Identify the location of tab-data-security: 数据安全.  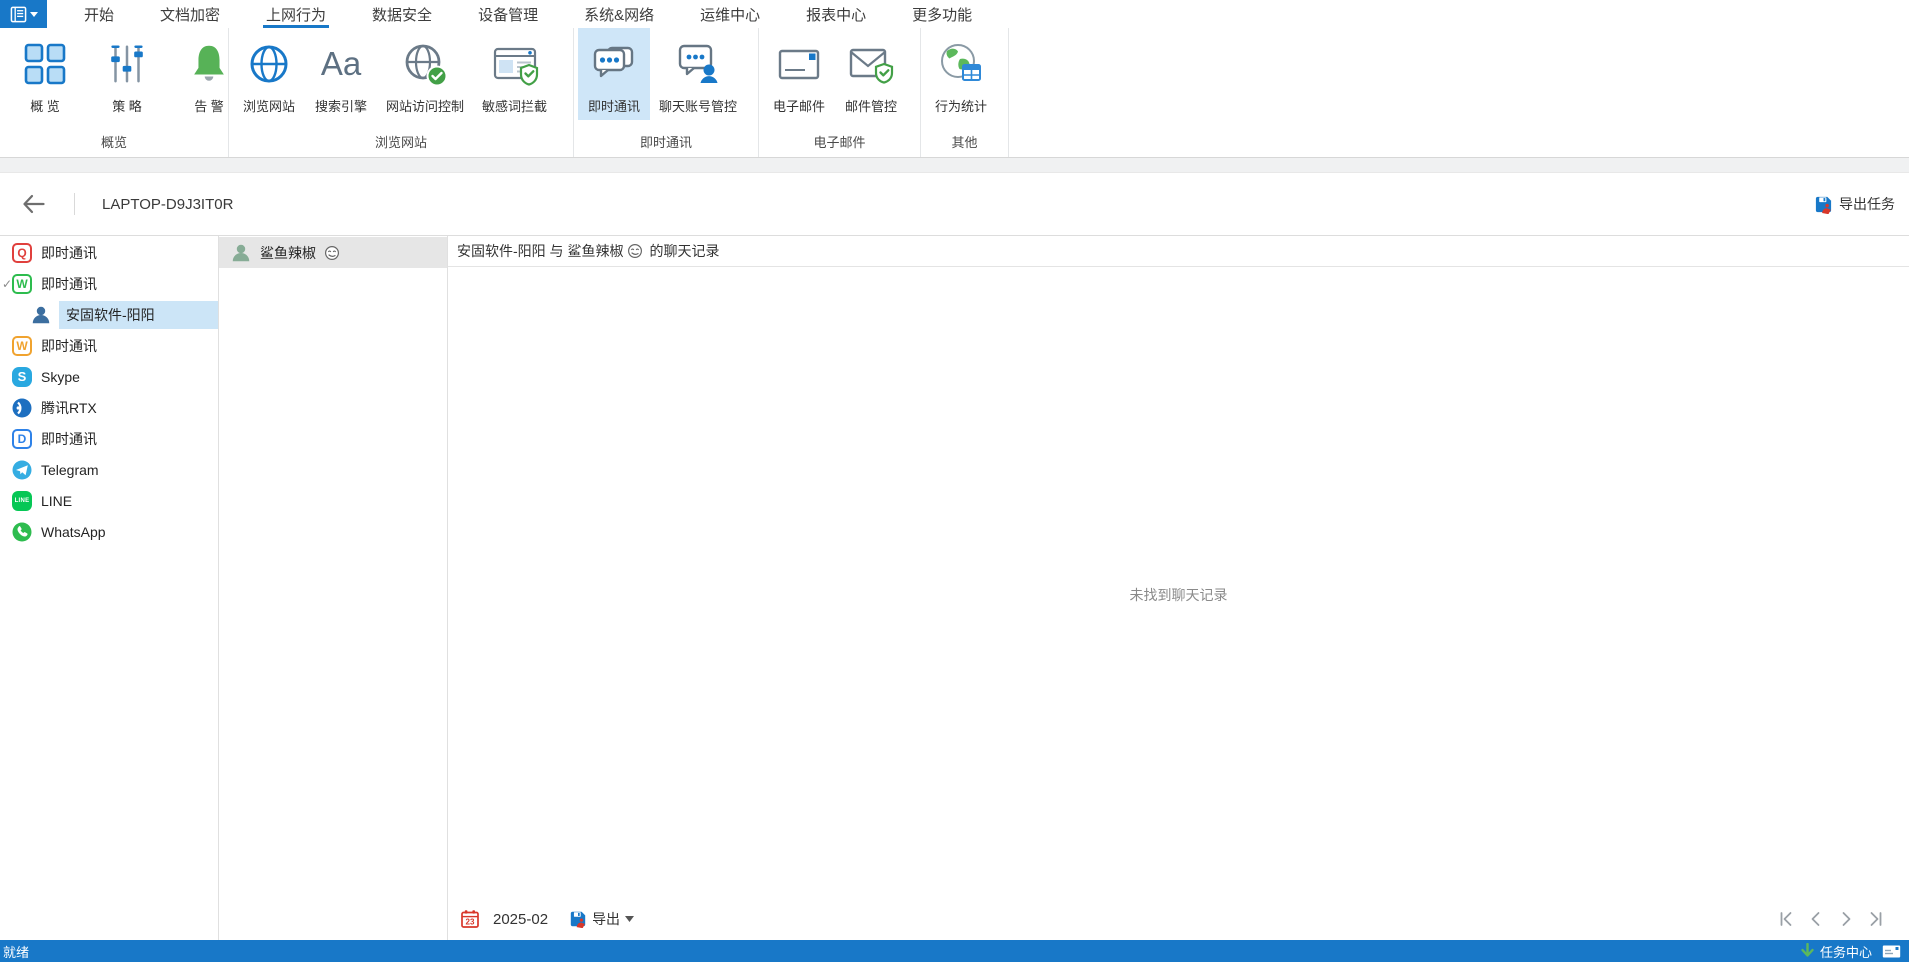
(402, 14).